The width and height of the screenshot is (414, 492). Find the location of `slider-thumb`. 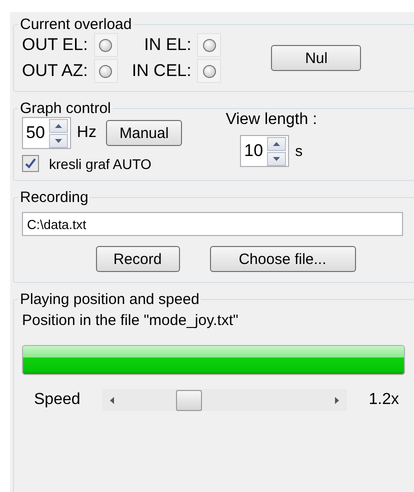

slider-thumb is located at coordinates (189, 400).